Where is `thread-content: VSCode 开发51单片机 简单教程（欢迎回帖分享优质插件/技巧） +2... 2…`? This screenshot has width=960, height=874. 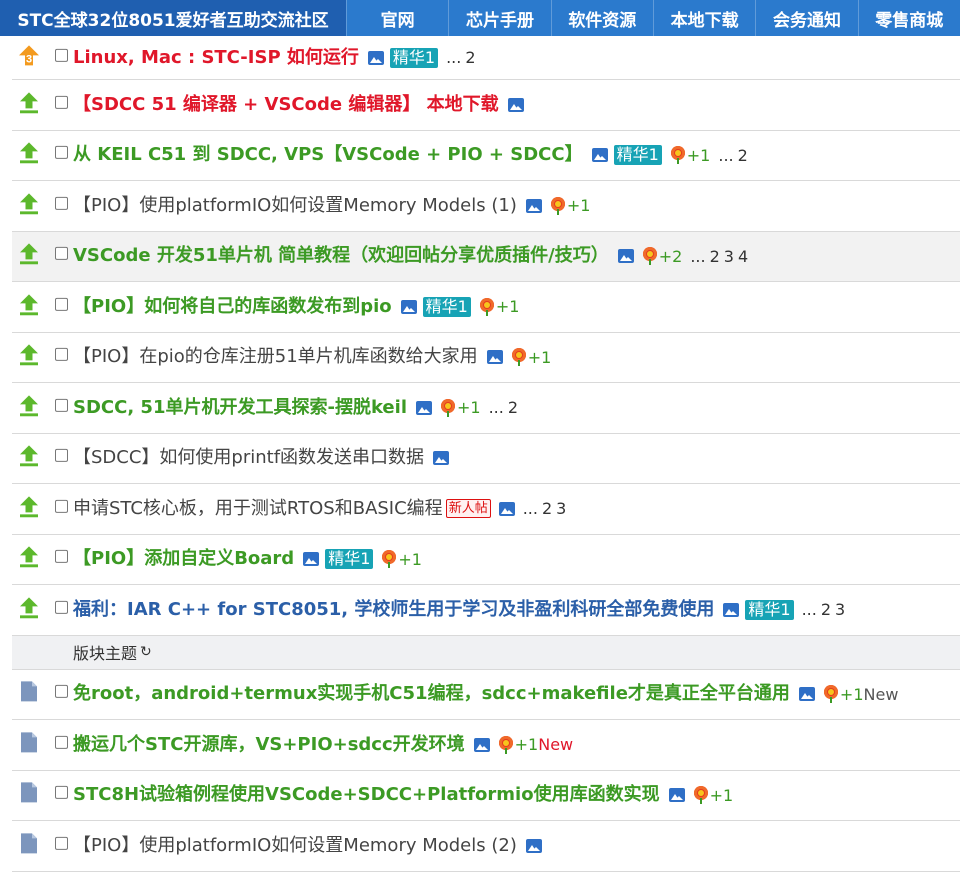
thread-content: VSCode 开发51单片机 简单教程（欢迎回帖分享优质插件/技巧） +2... 2… is located at coordinates (410, 256).